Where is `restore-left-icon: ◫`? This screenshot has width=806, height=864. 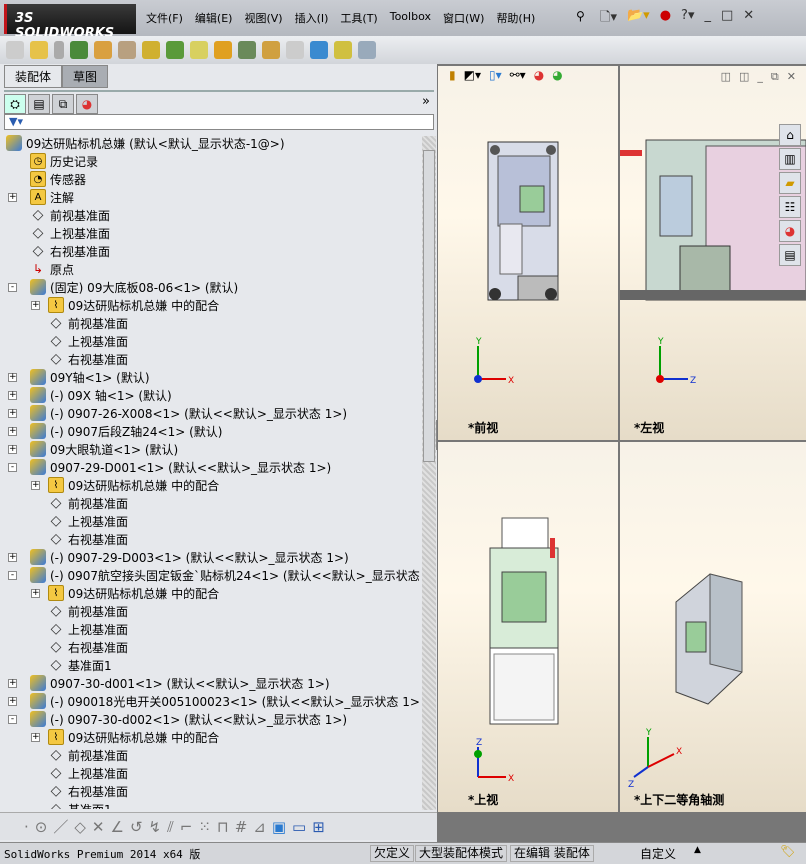 restore-left-icon: ◫ is located at coordinates (726, 77).